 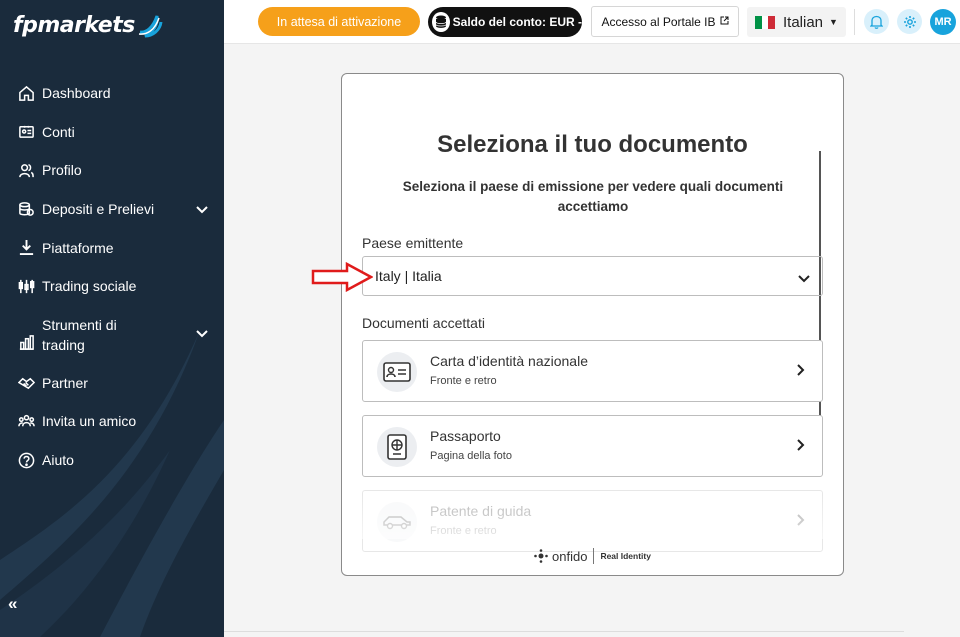 I want to click on gear-icon, so click(x=909, y=21).